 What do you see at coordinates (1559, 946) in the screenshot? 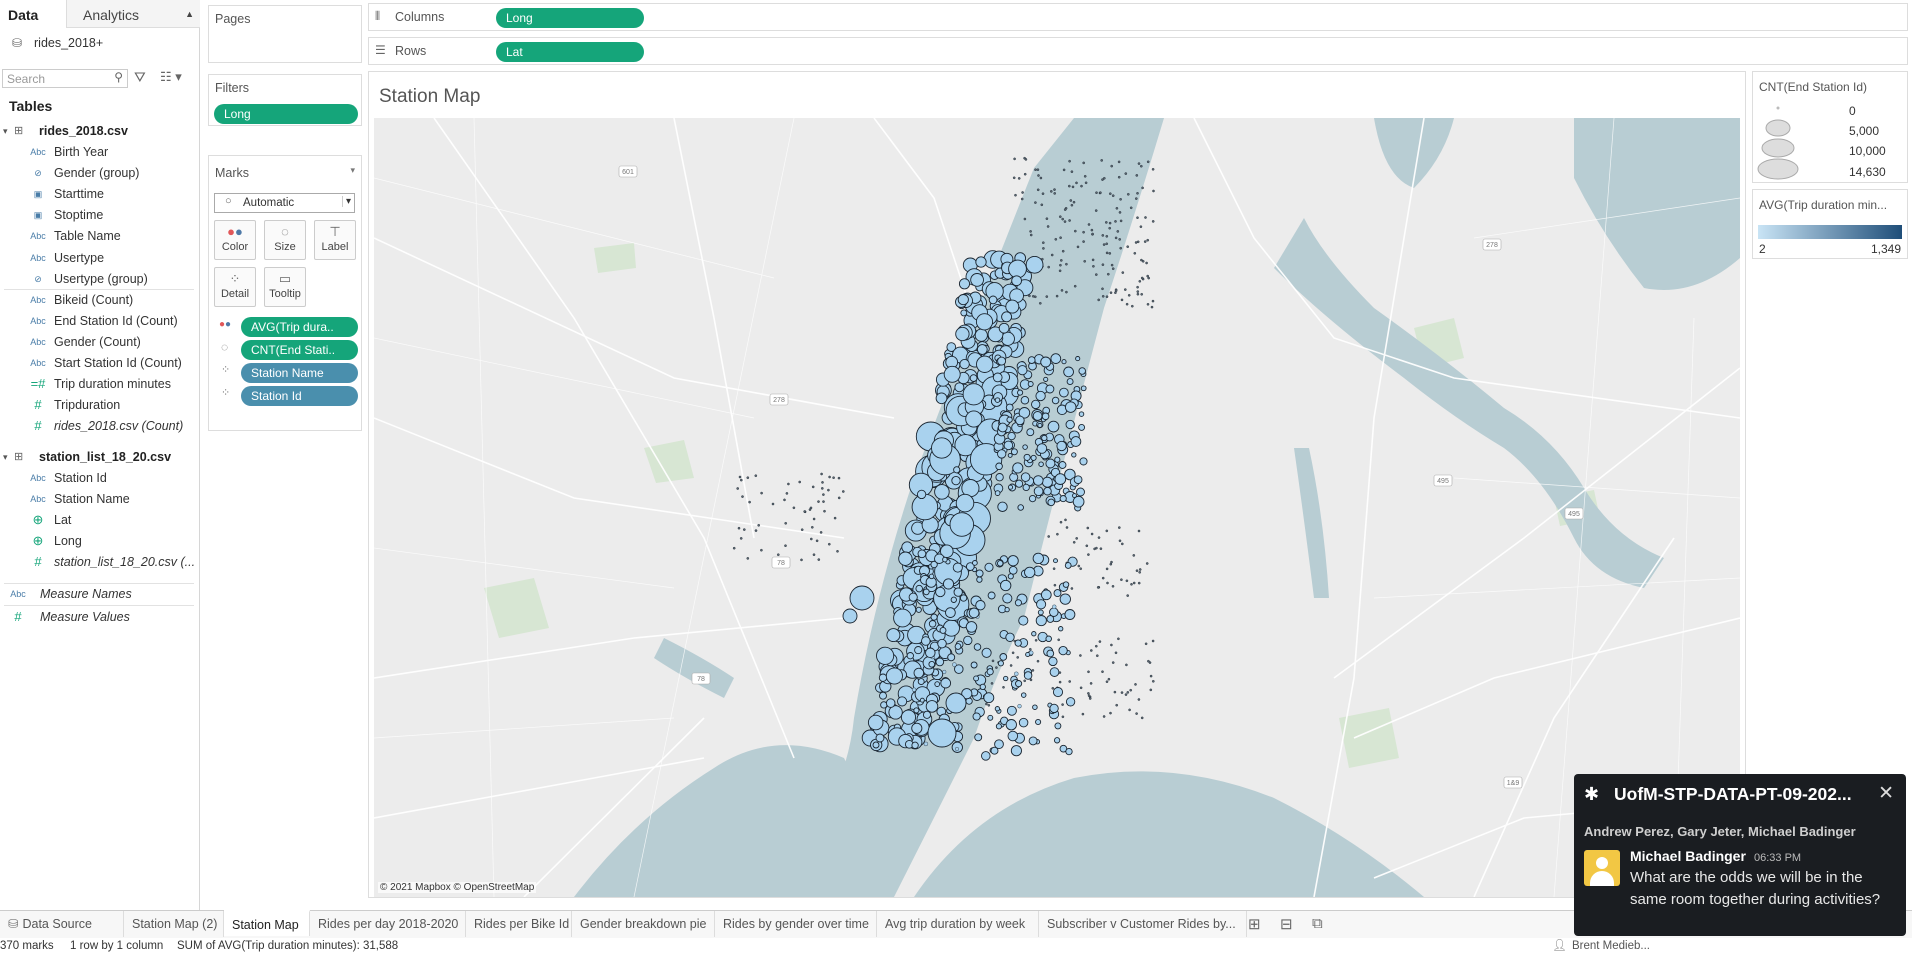
I see `user-icon: 👤︎` at bounding box center [1559, 946].